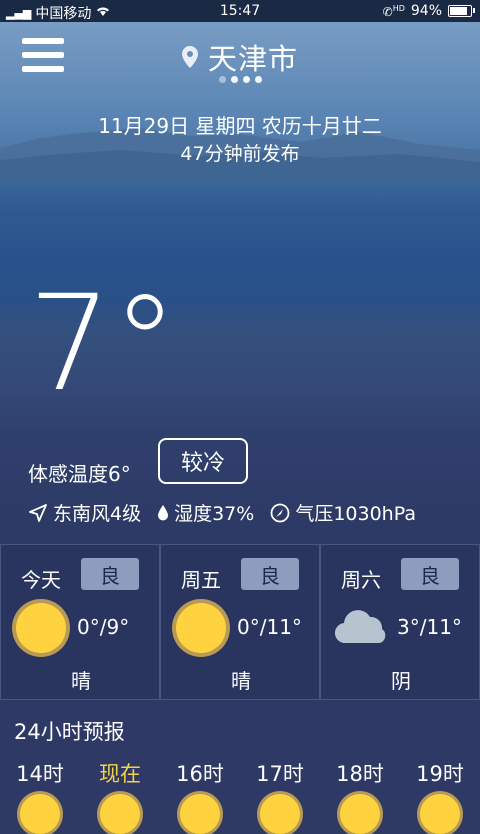 The image size is (480, 834). Describe the element at coordinates (203, 461) in the screenshot. I see `cold-level-button: 较冷` at that location.